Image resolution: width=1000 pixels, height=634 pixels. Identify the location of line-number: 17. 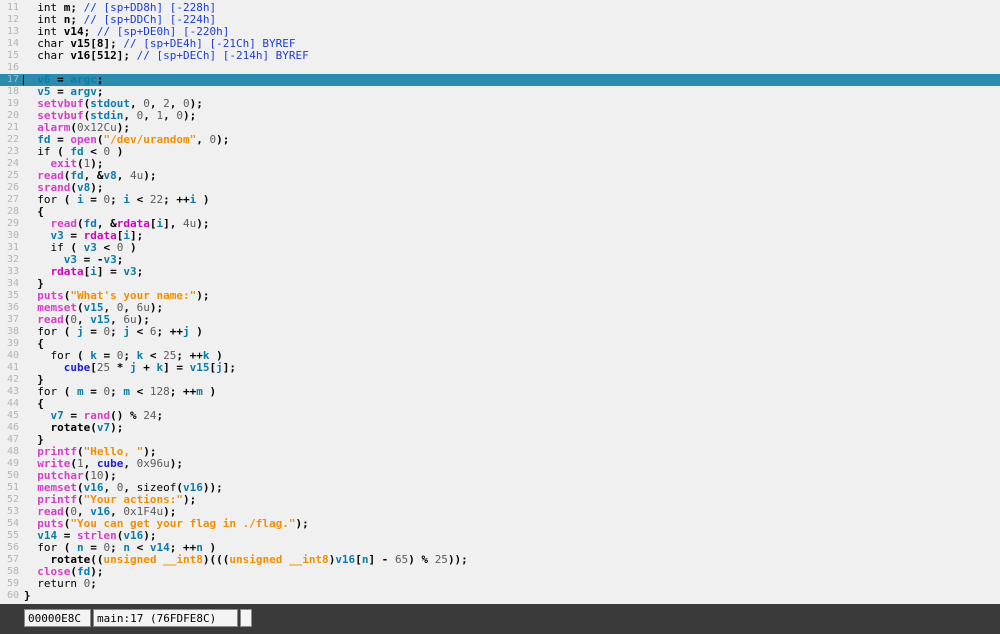
(12, 79).